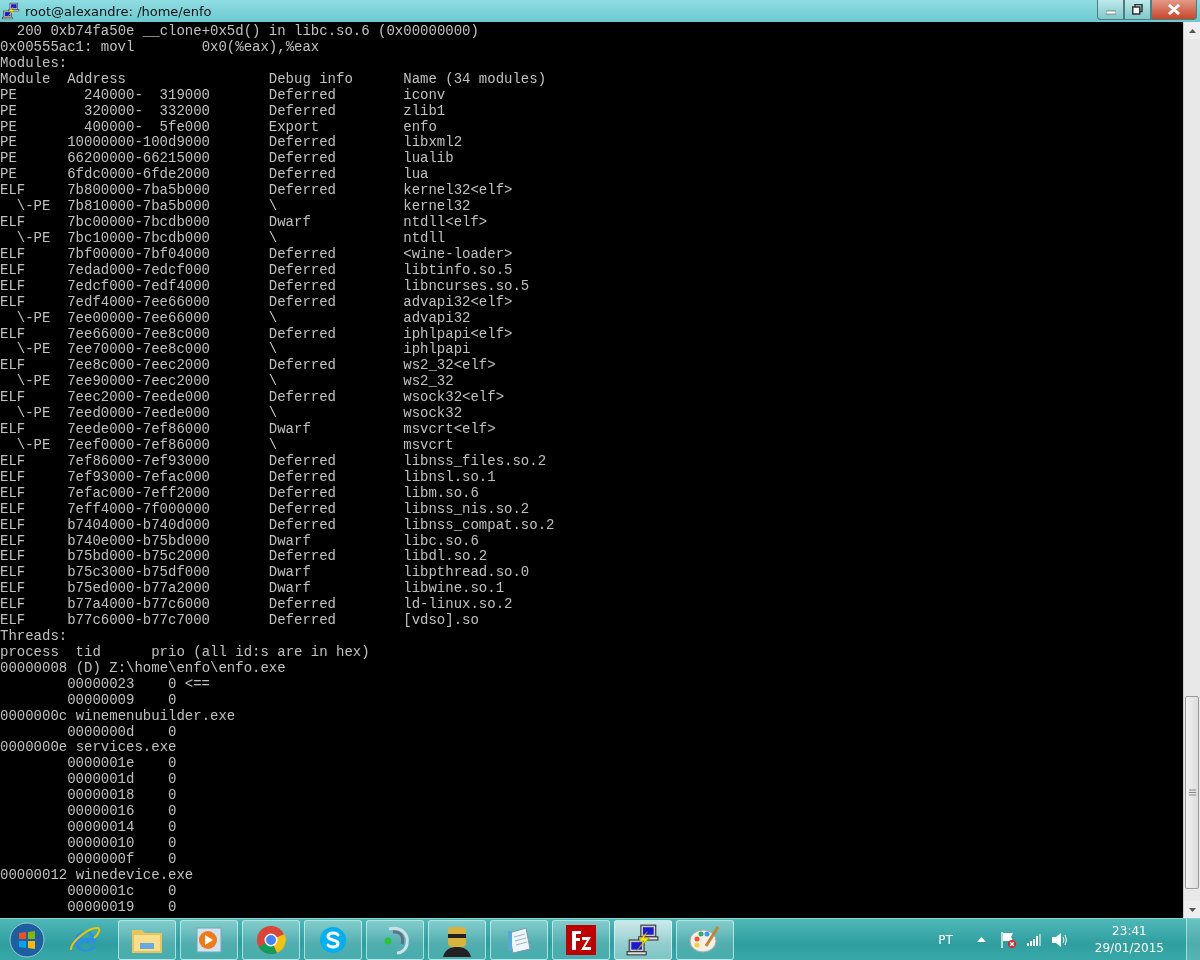 The height and width of the screenshot is (960, 1200). What do you see at coordinates (466, 509) in the screenshot?
I see `module-name: libnss_nis.so.2` at bounding box center [466, 509].